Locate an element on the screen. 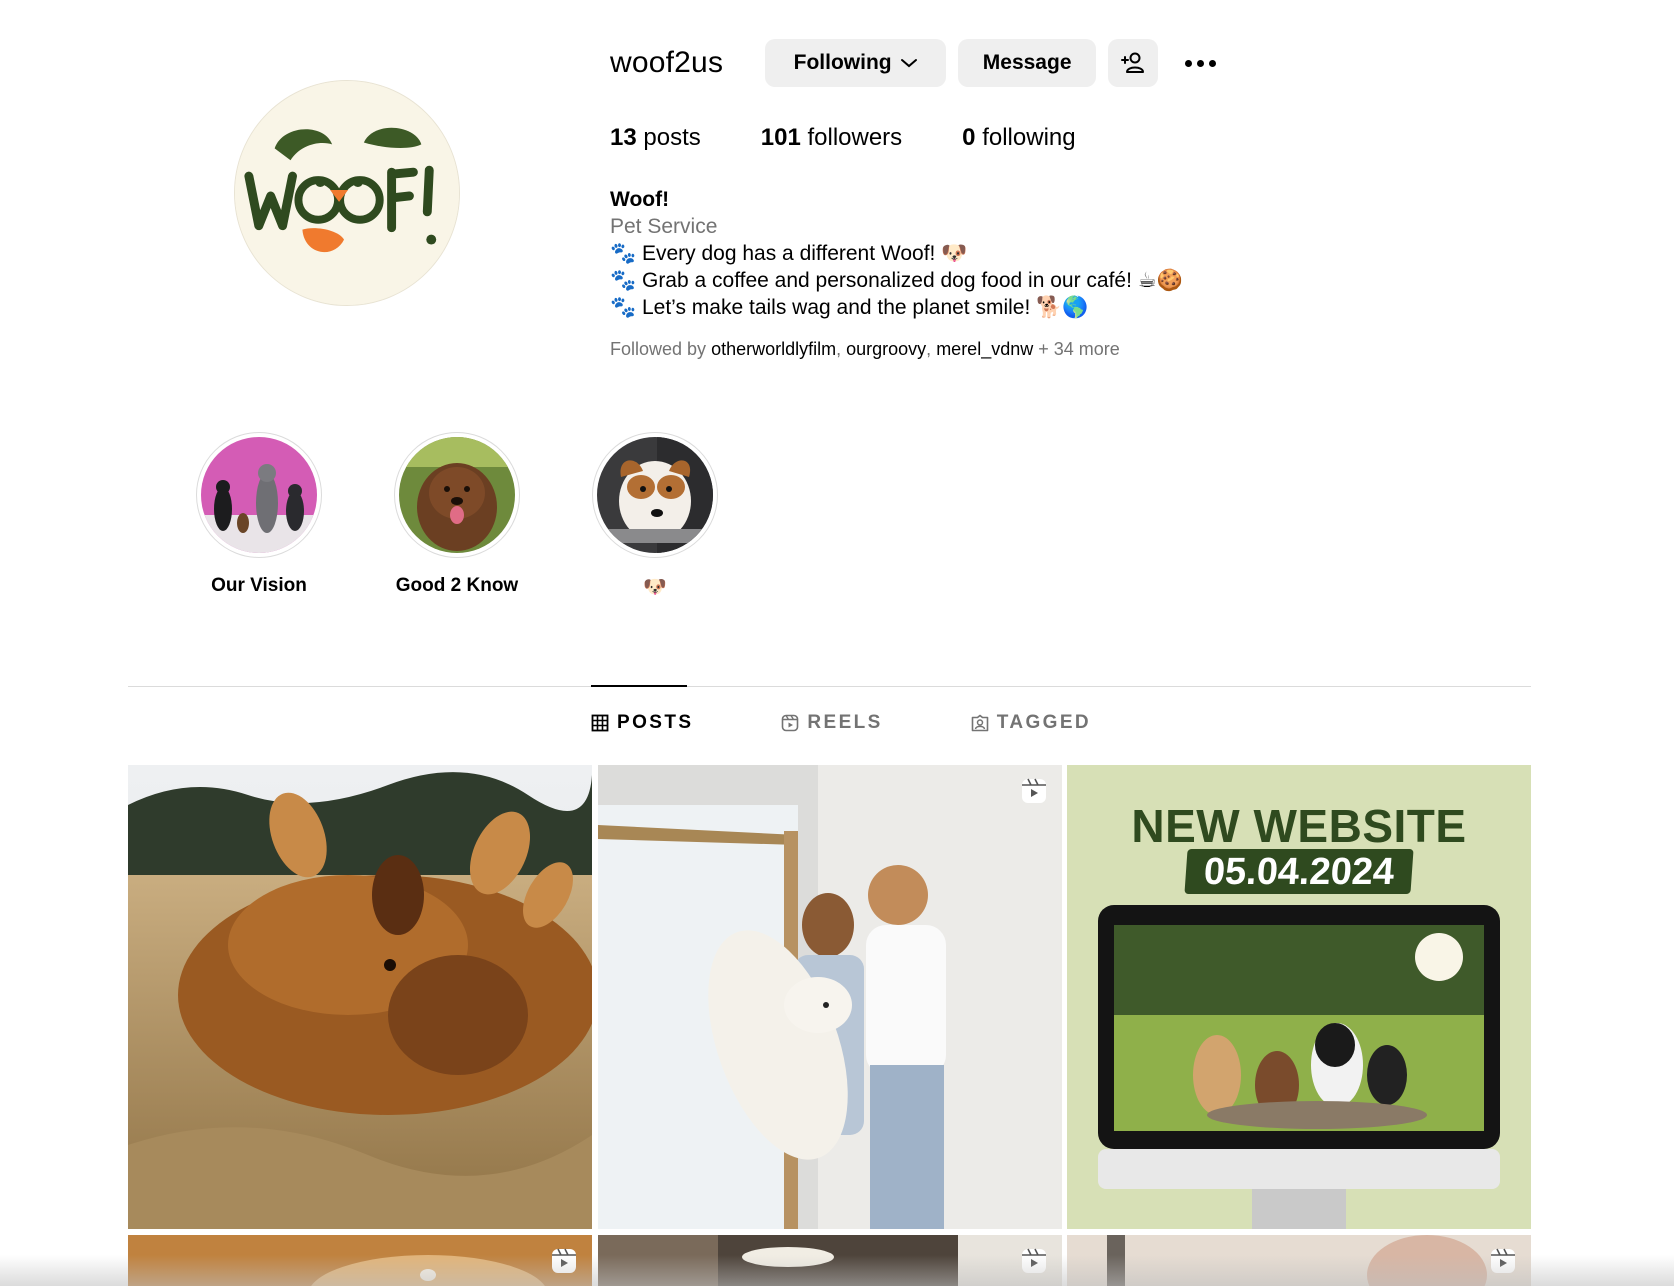  bio-category: Pet Service is located at coordinates (664, 226).